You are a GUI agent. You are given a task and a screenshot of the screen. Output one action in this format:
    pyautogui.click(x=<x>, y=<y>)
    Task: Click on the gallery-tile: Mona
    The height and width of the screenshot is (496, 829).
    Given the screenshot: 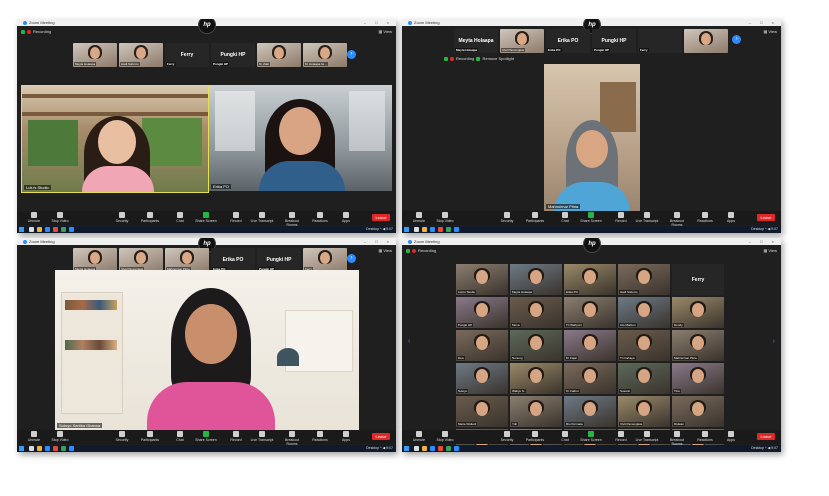 What is the action you would take?
    pyautogui.click(x=536, y=312)
    